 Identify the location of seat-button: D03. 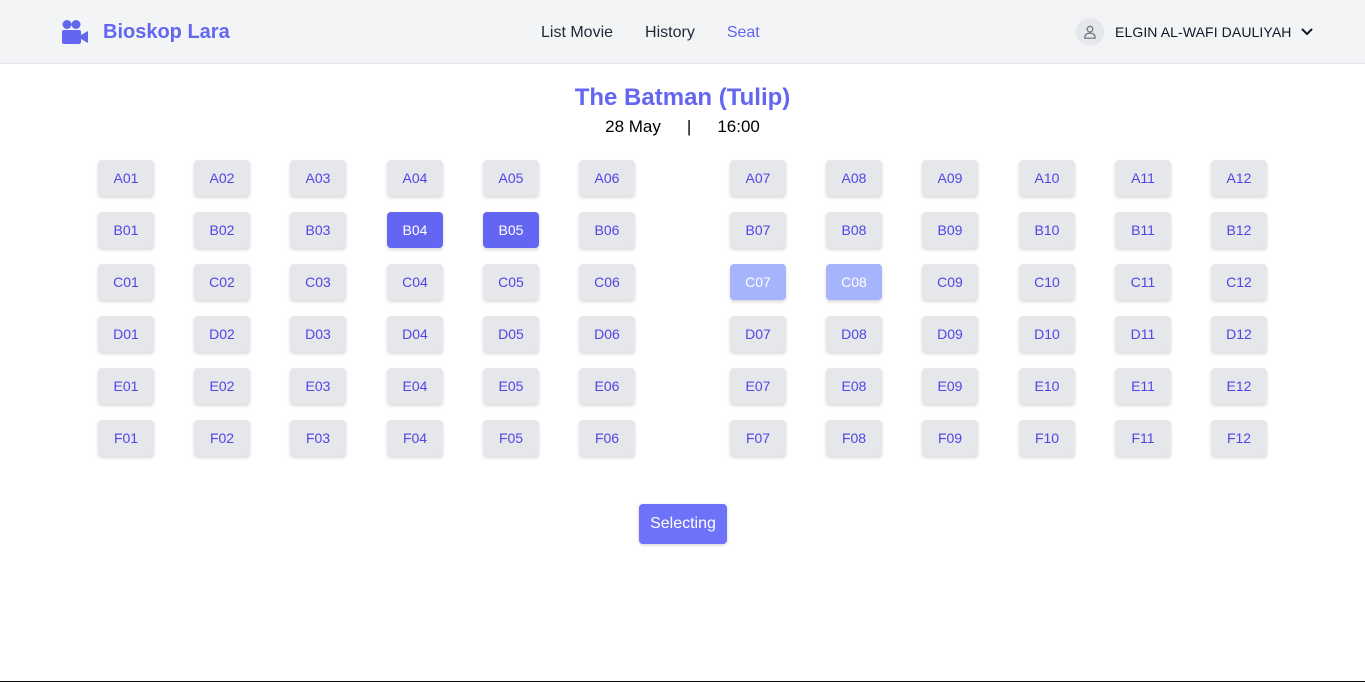
(318, 334).